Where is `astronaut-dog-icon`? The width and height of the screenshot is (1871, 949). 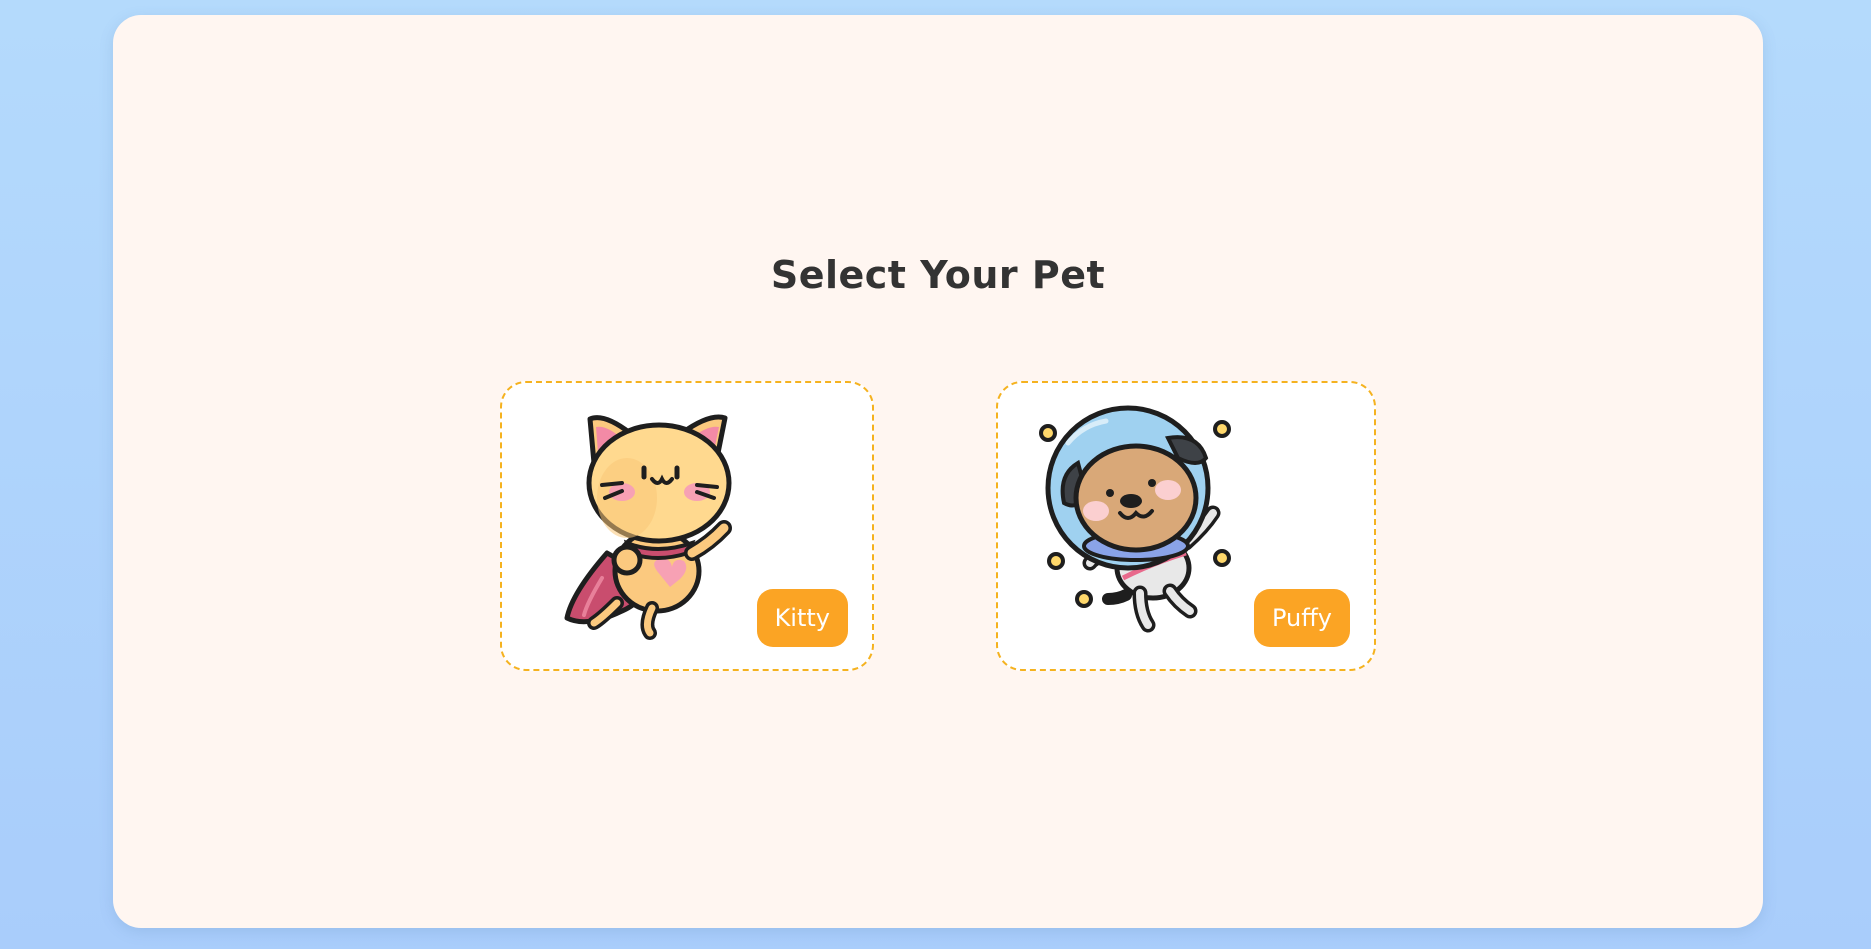 astronaut-dog-icon is located at coordinates (1135, 519).